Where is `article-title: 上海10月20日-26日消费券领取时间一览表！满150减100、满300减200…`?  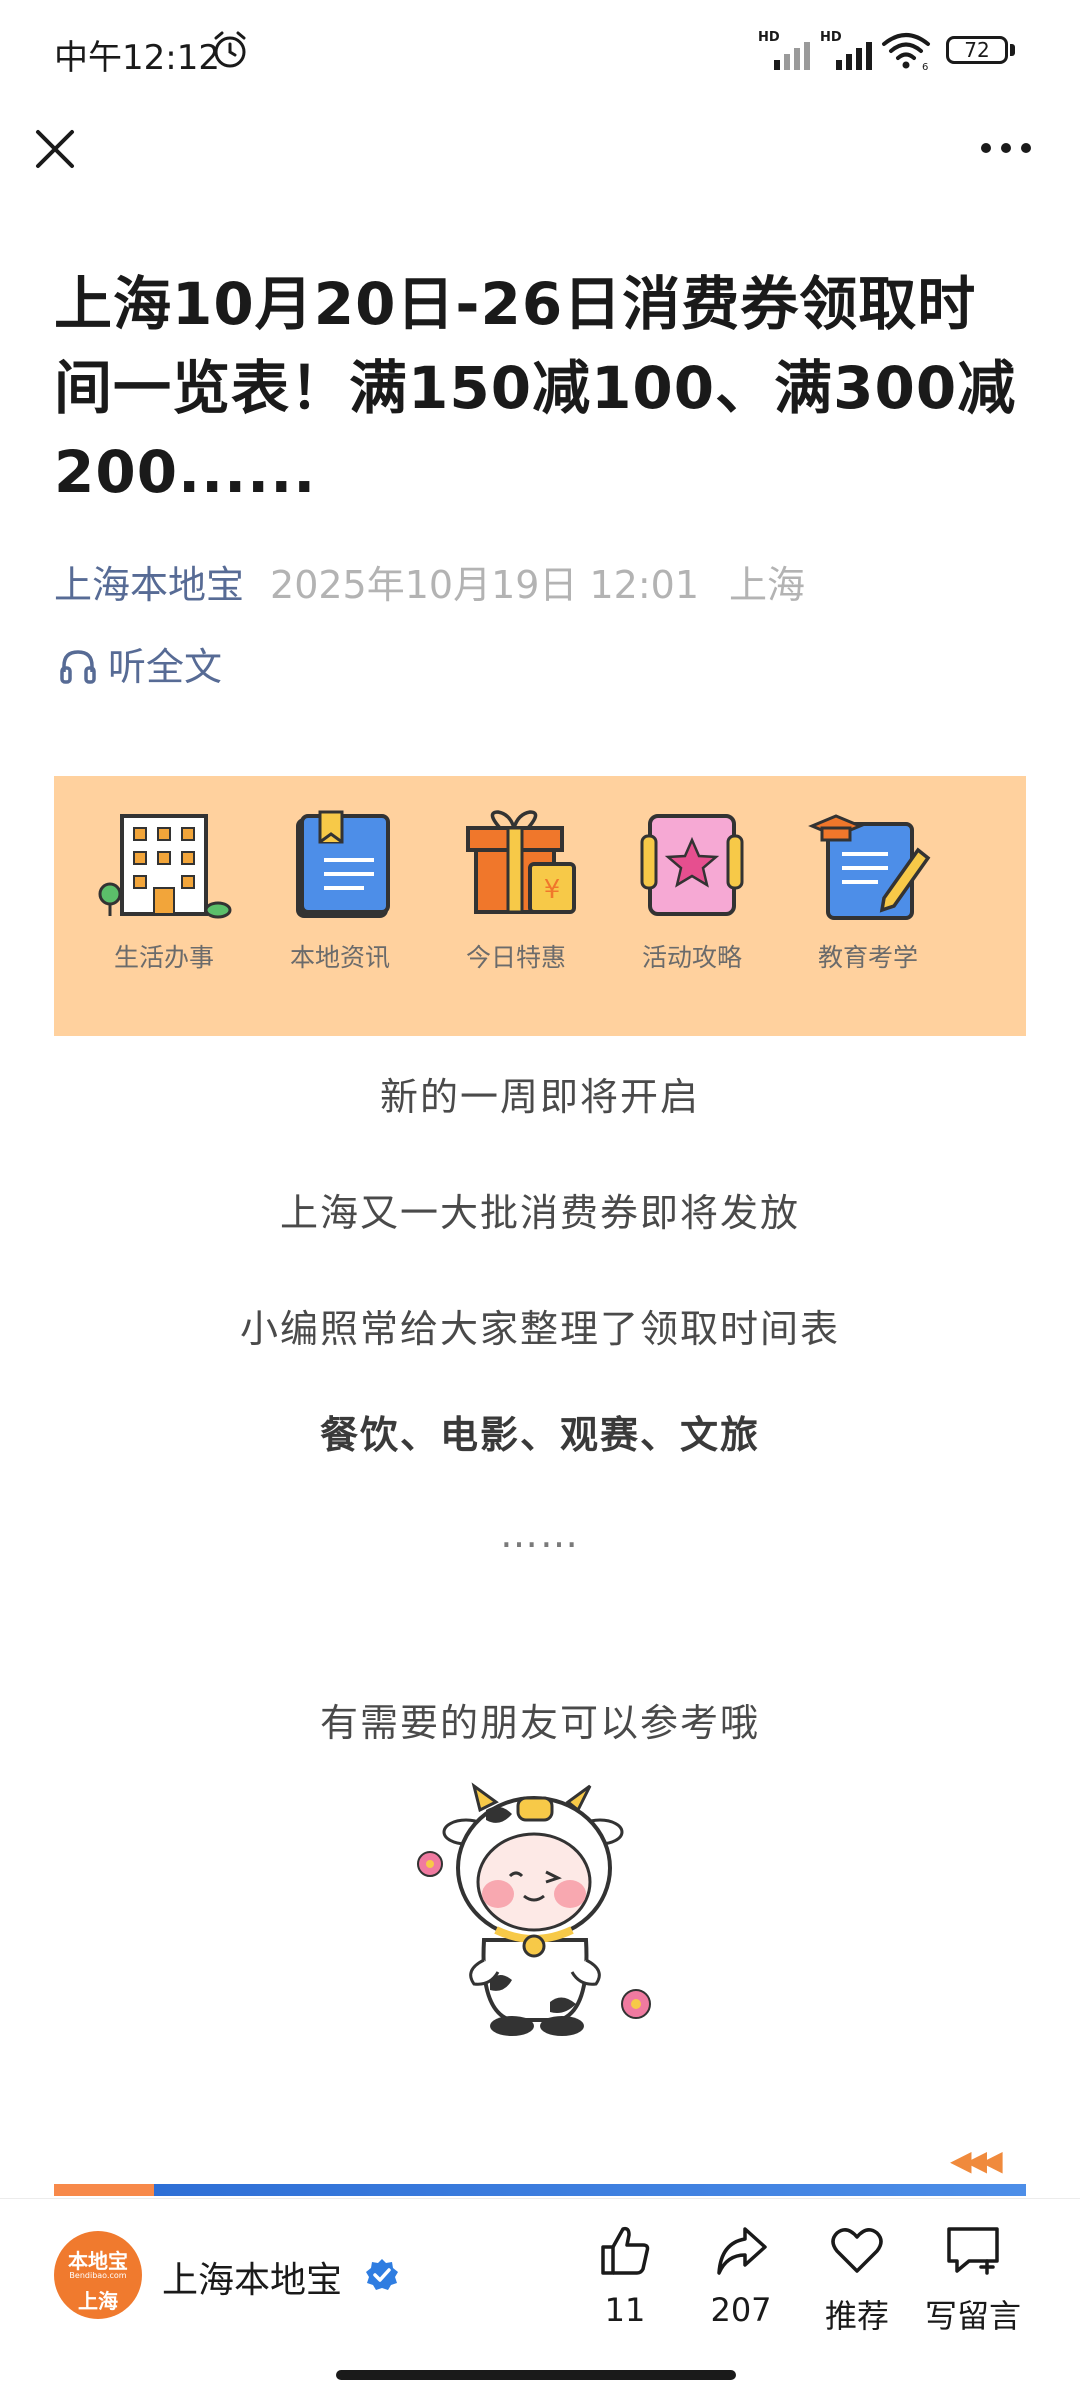
article-title: 上海10月20日-26日消费券领取时间一览表！满150减100、满300减200… is located at coordinates (535, 388).